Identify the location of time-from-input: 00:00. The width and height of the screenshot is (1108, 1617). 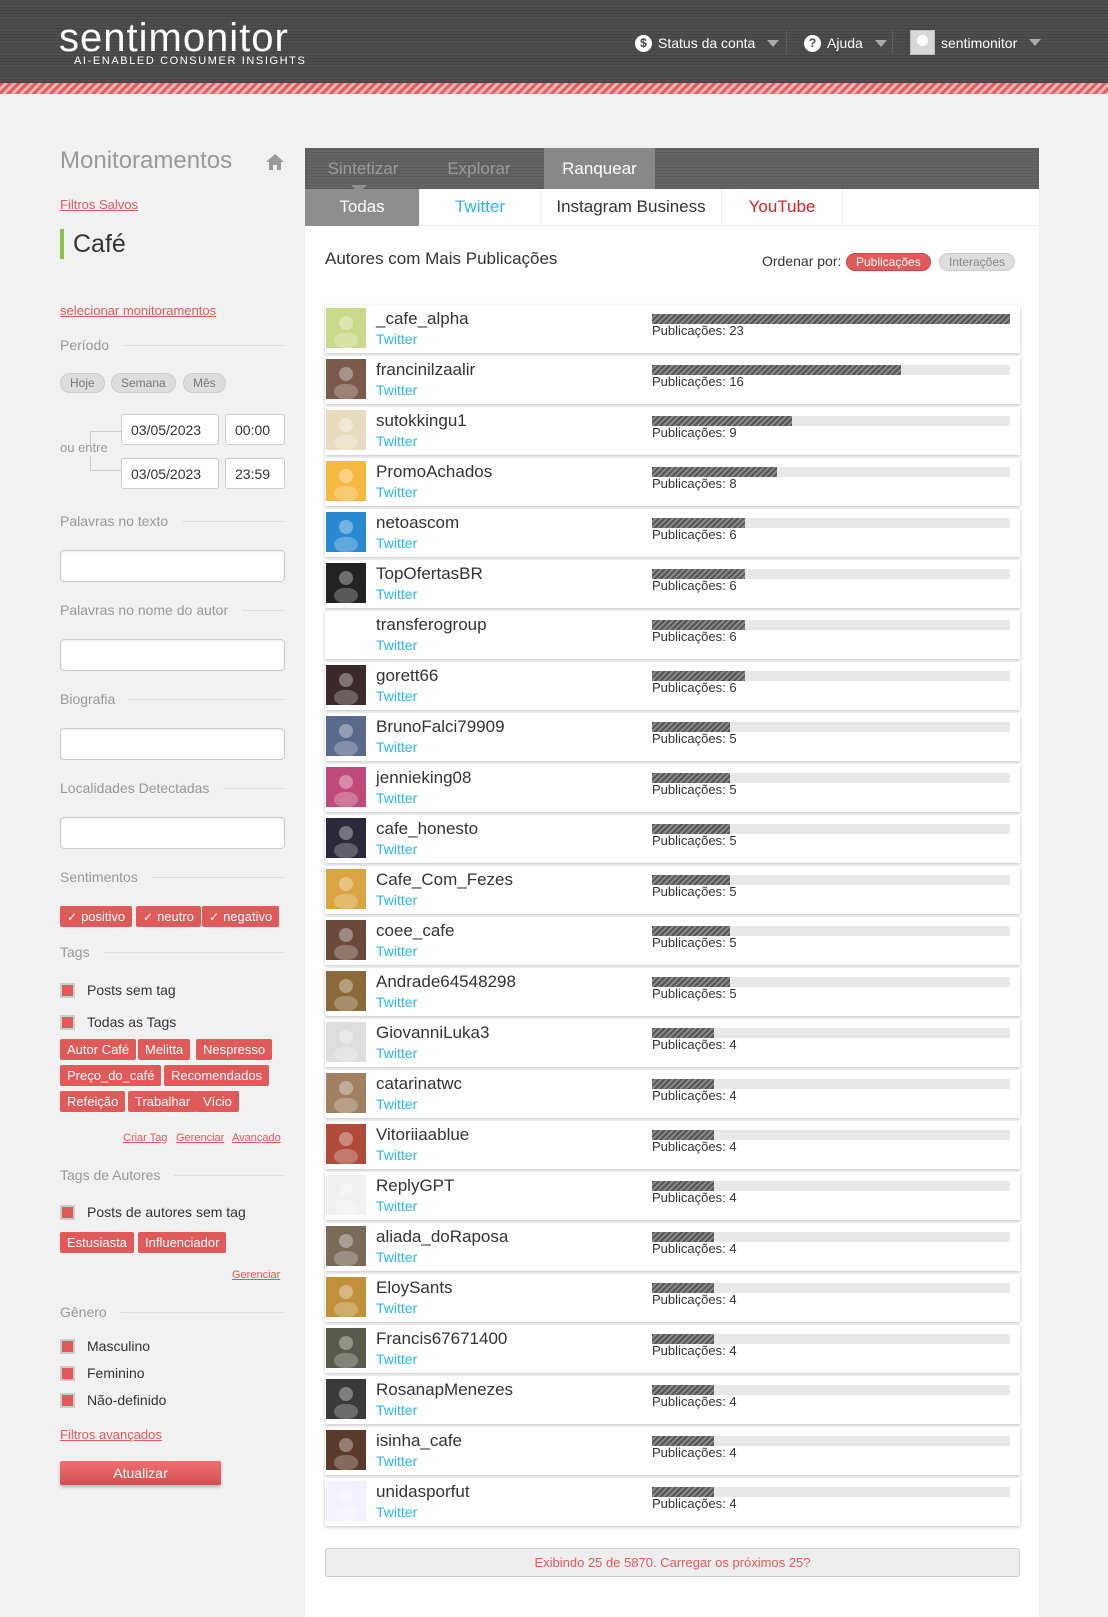
(255, 429).